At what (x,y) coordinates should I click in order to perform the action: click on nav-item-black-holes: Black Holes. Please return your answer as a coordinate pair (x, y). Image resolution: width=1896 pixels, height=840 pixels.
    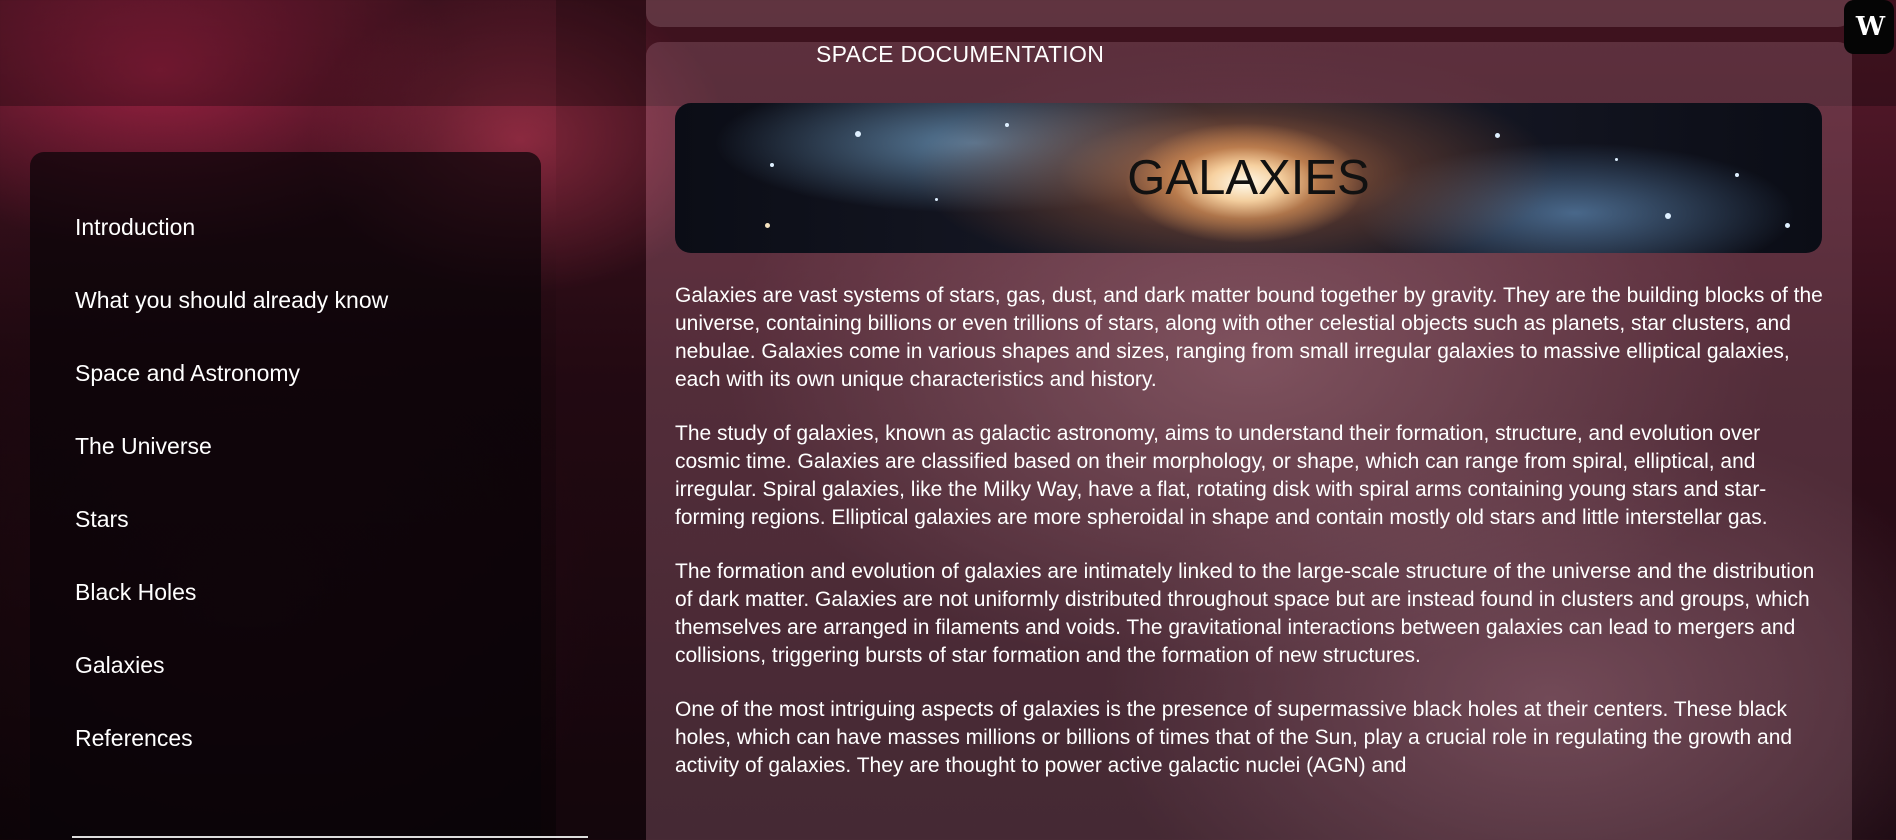
    Looking at the image, I should click on (285, 615).